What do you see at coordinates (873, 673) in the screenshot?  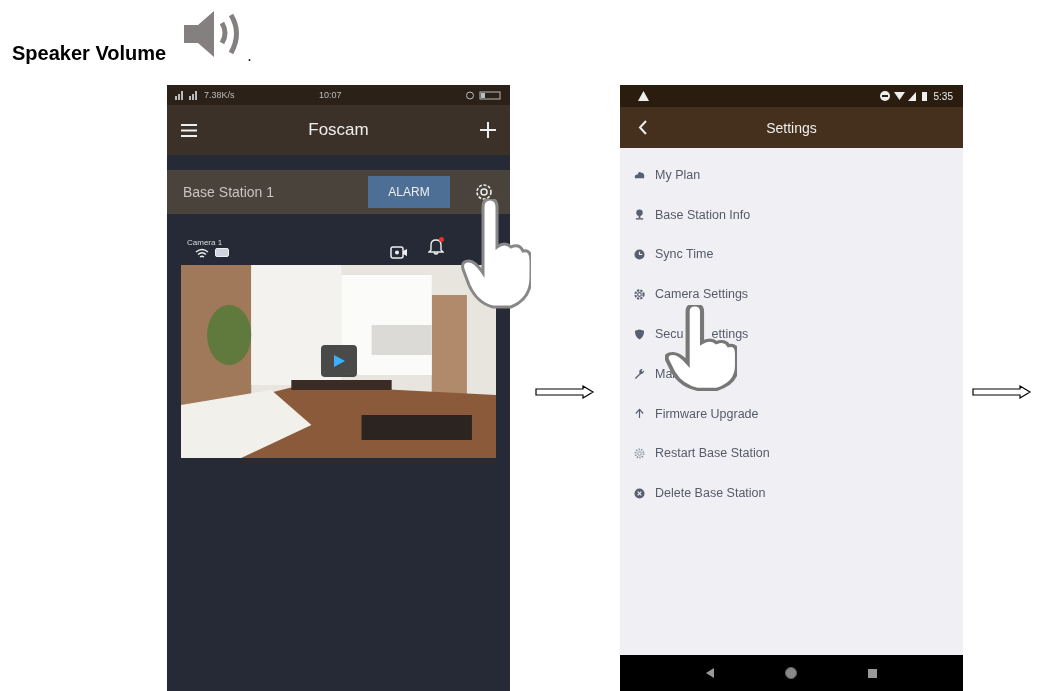 I see `recent-apps-icon` at bounding box center [873, 673].